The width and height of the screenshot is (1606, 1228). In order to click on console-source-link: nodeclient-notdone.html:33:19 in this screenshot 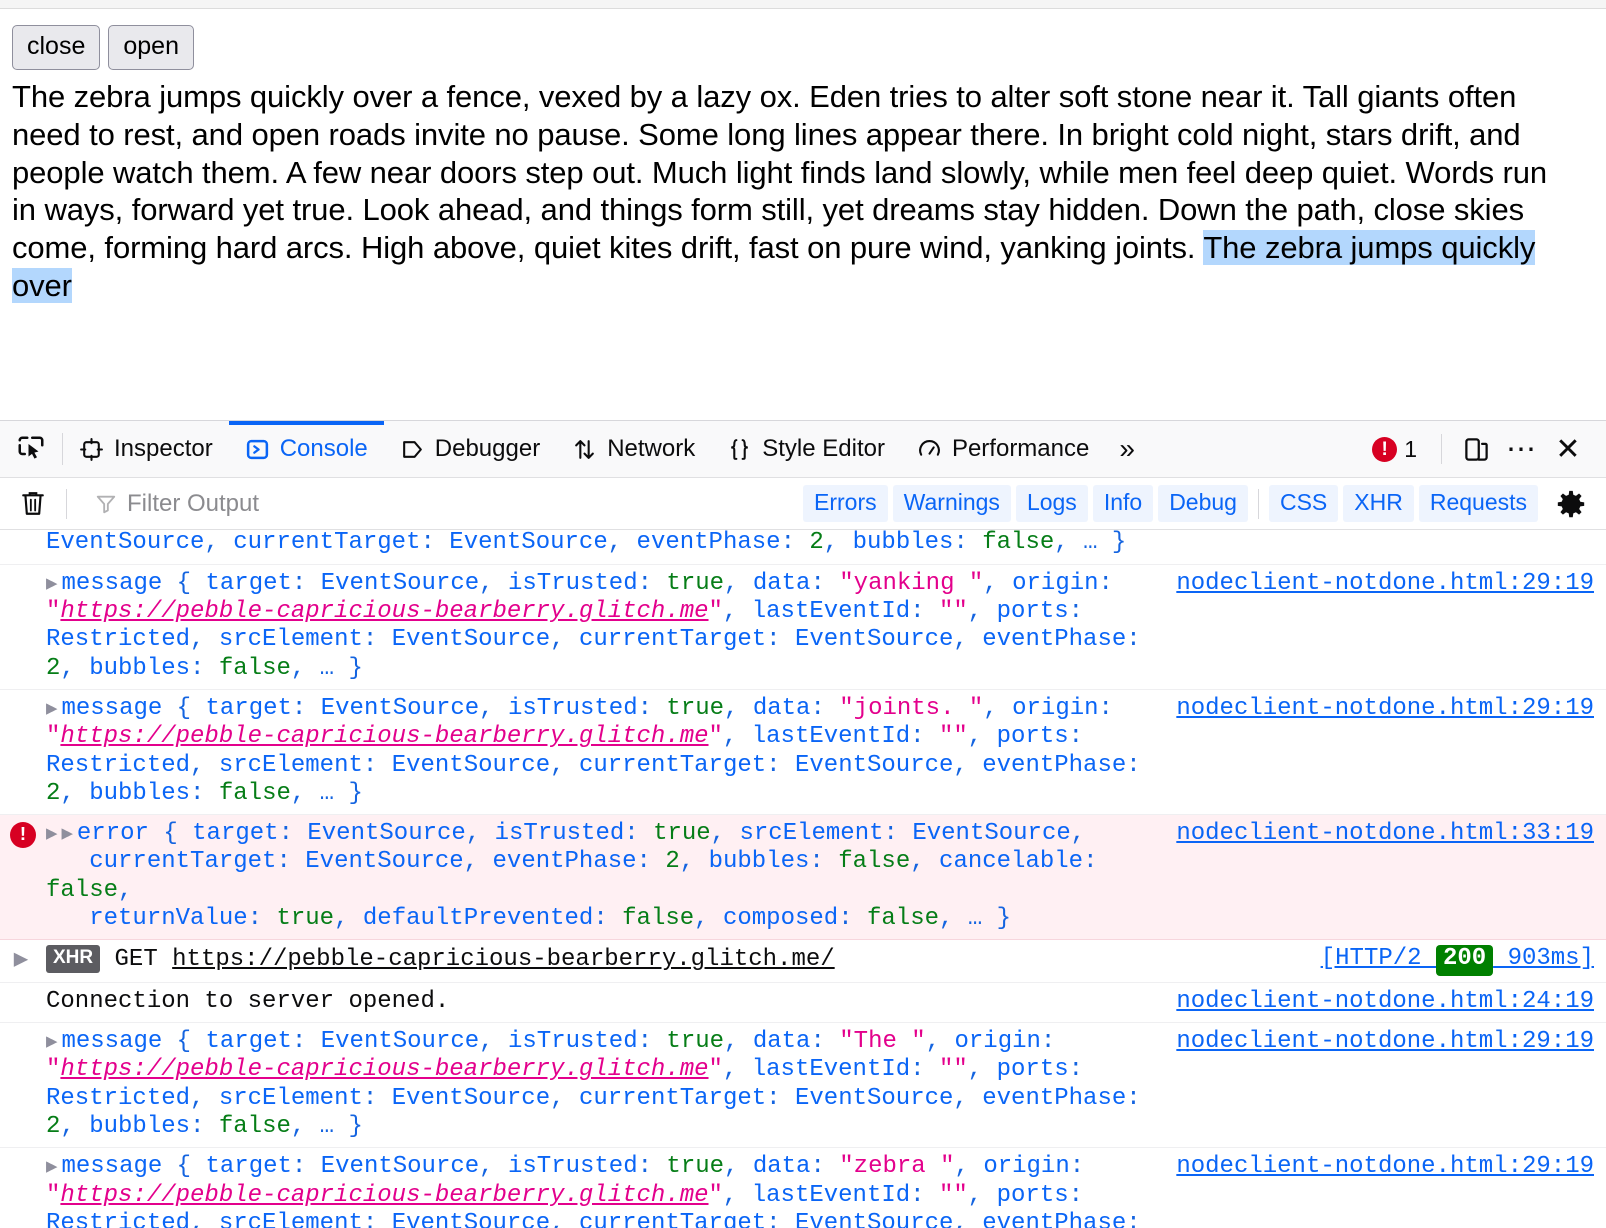, I will do `click(1391, 834)`.